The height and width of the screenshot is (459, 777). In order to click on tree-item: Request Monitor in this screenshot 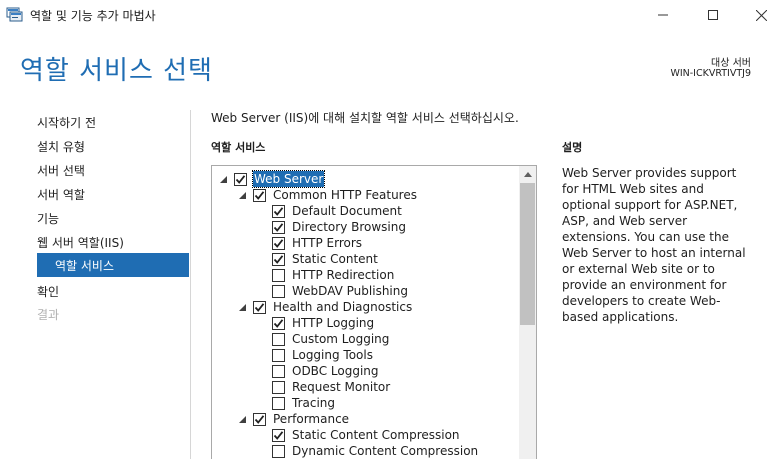, I will do `click(323, 387)`.